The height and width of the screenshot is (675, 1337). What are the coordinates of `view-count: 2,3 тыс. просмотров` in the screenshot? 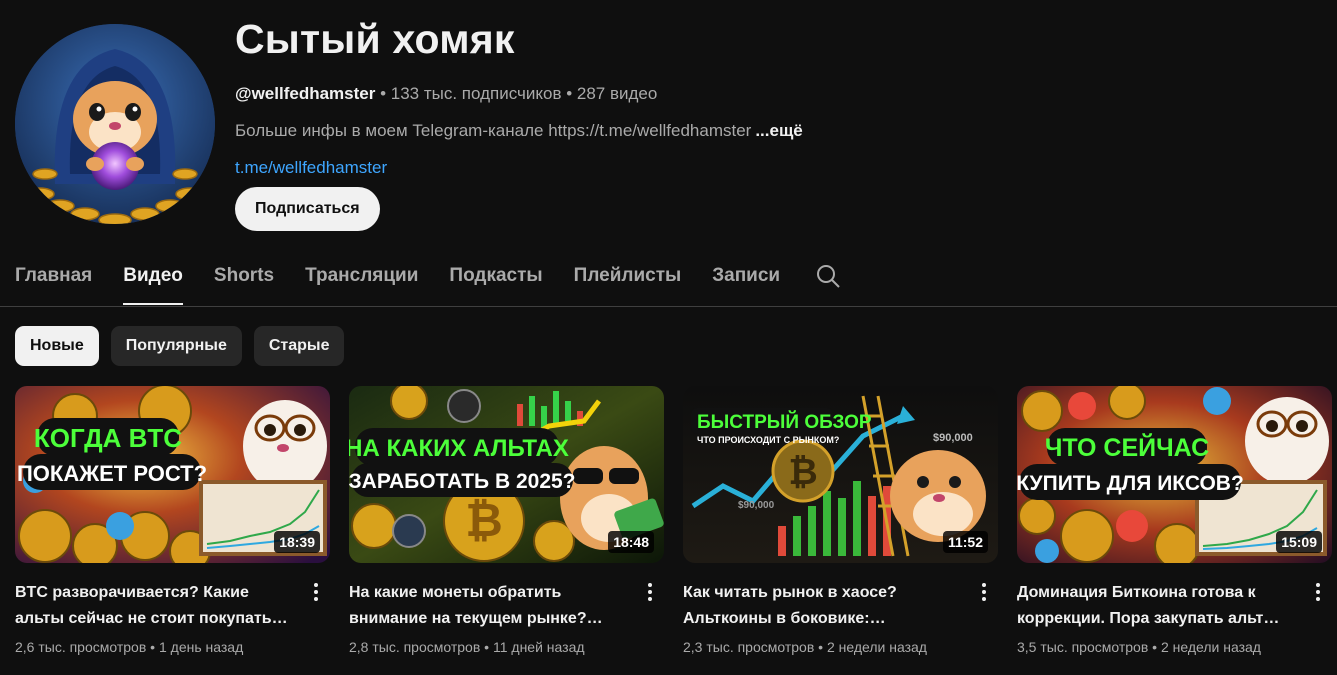 It's located at (749, 647).